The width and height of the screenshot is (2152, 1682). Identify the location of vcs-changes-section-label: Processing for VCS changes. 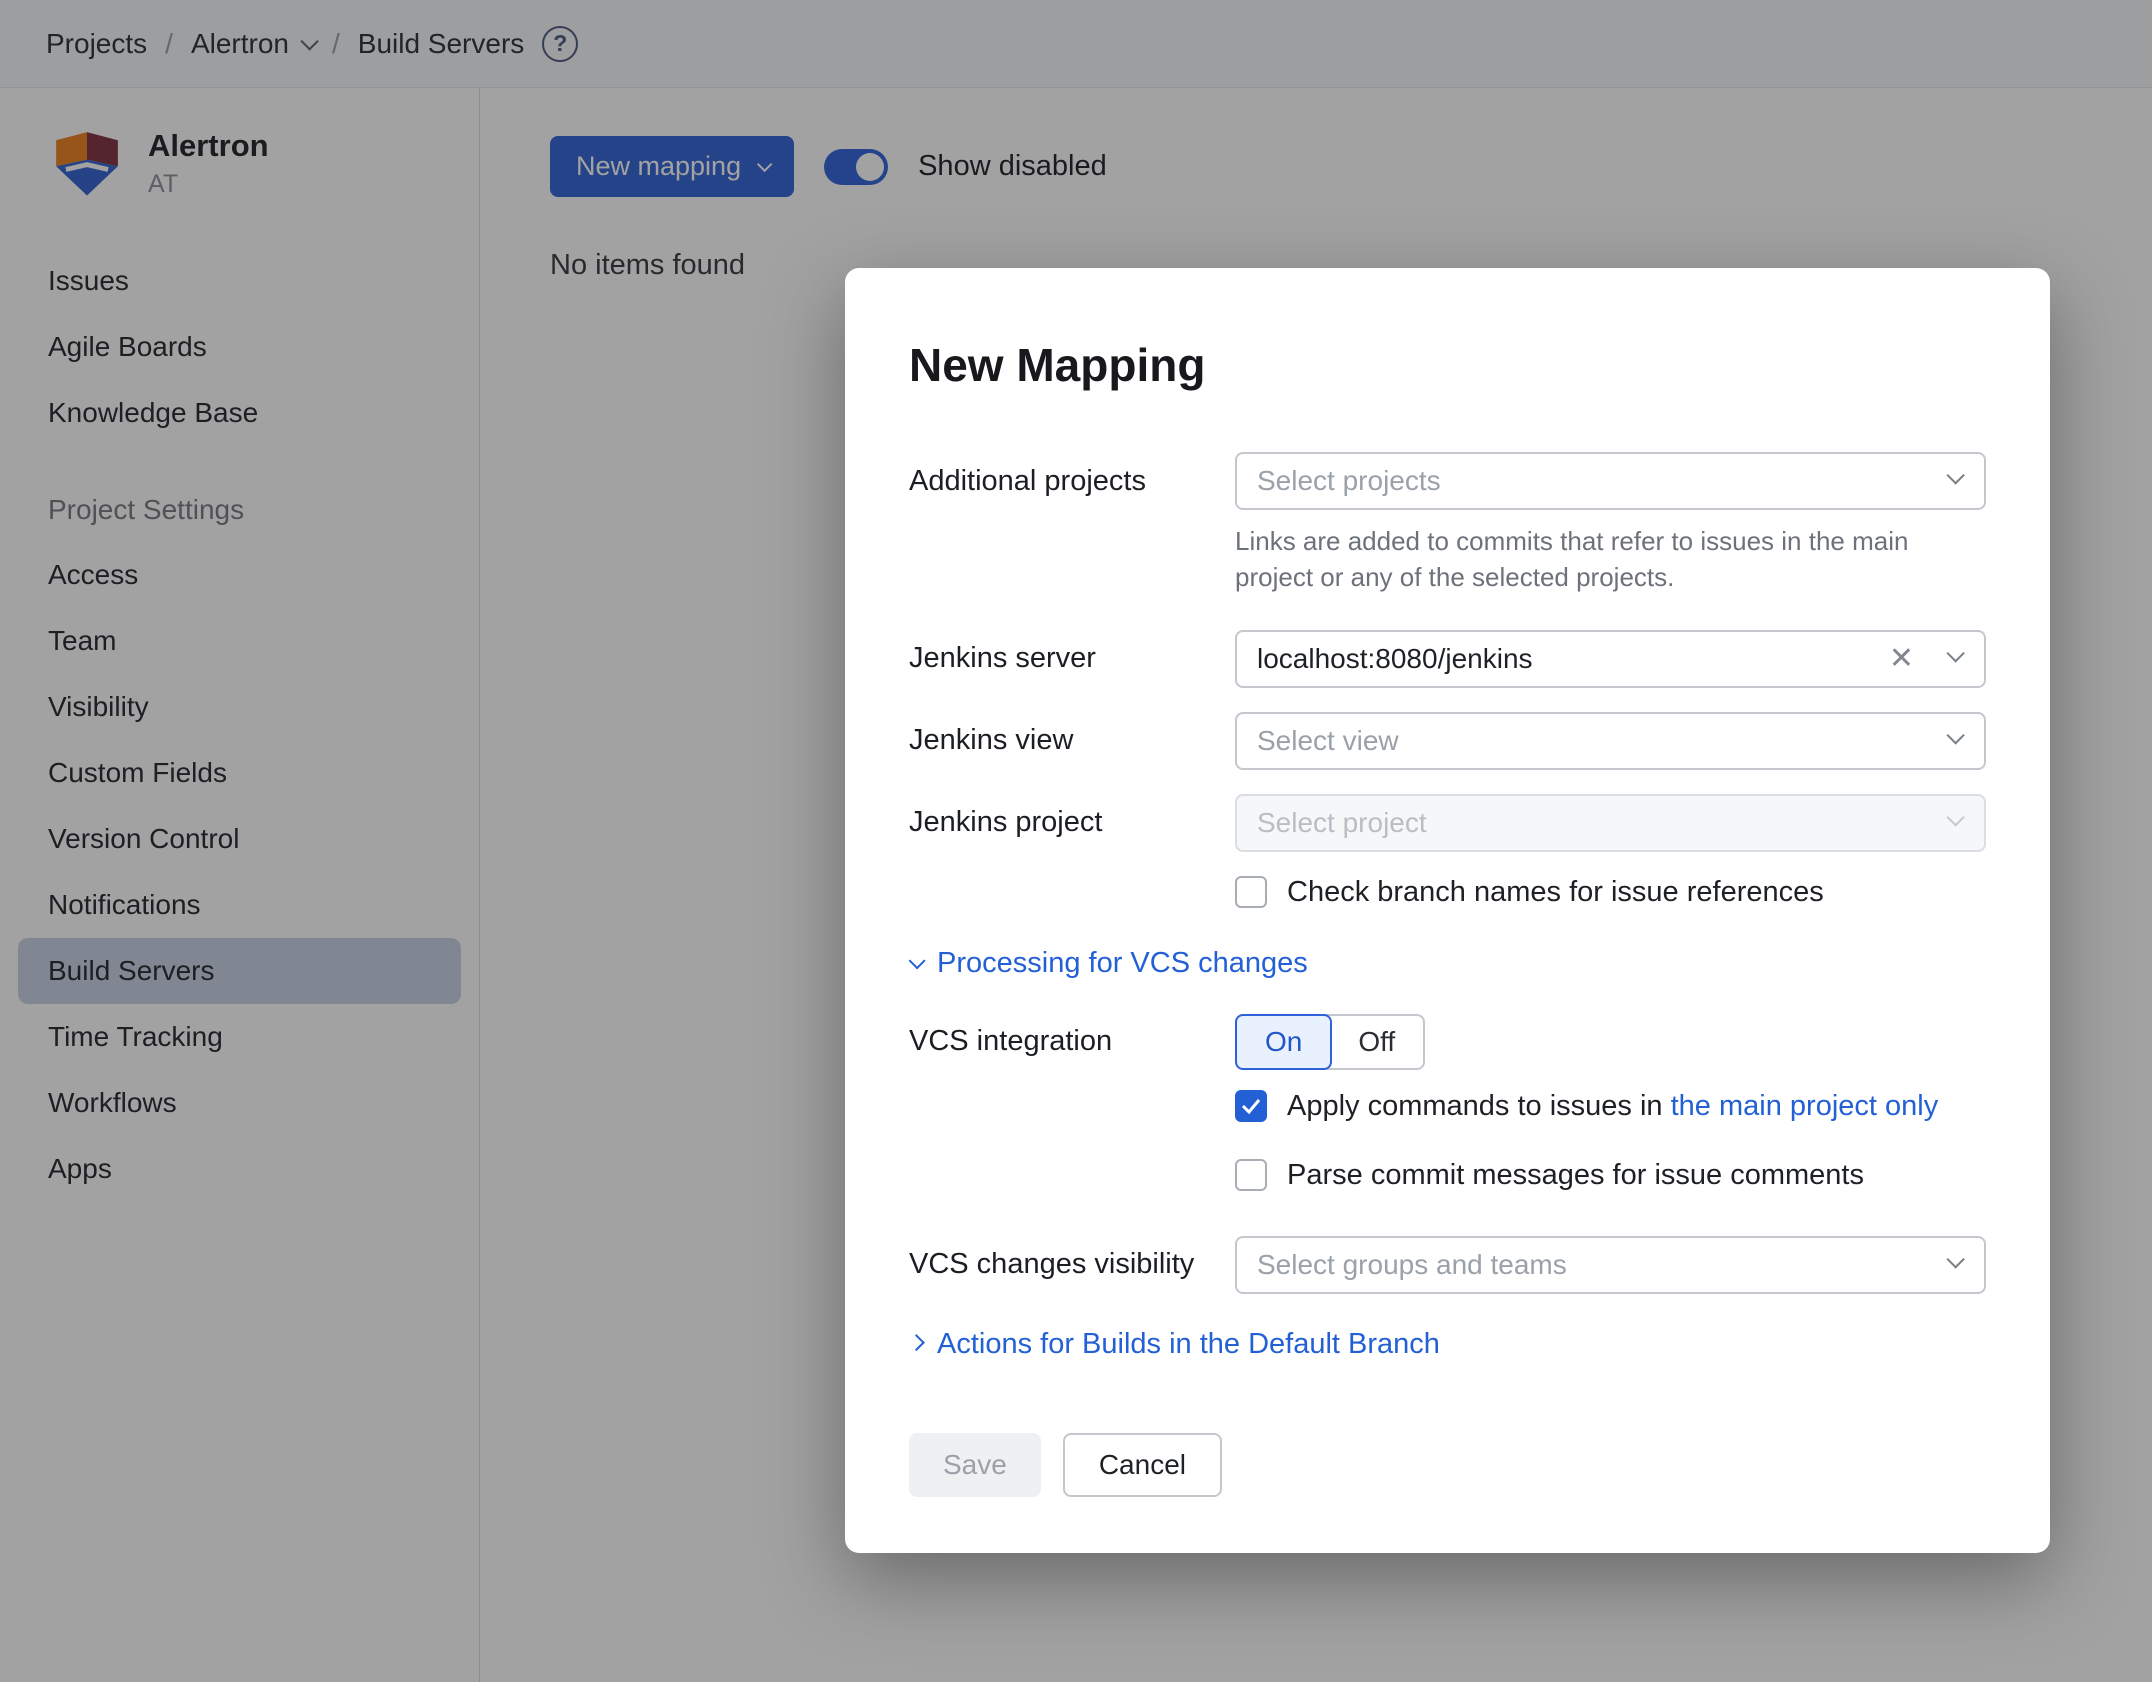
(1122, 962).